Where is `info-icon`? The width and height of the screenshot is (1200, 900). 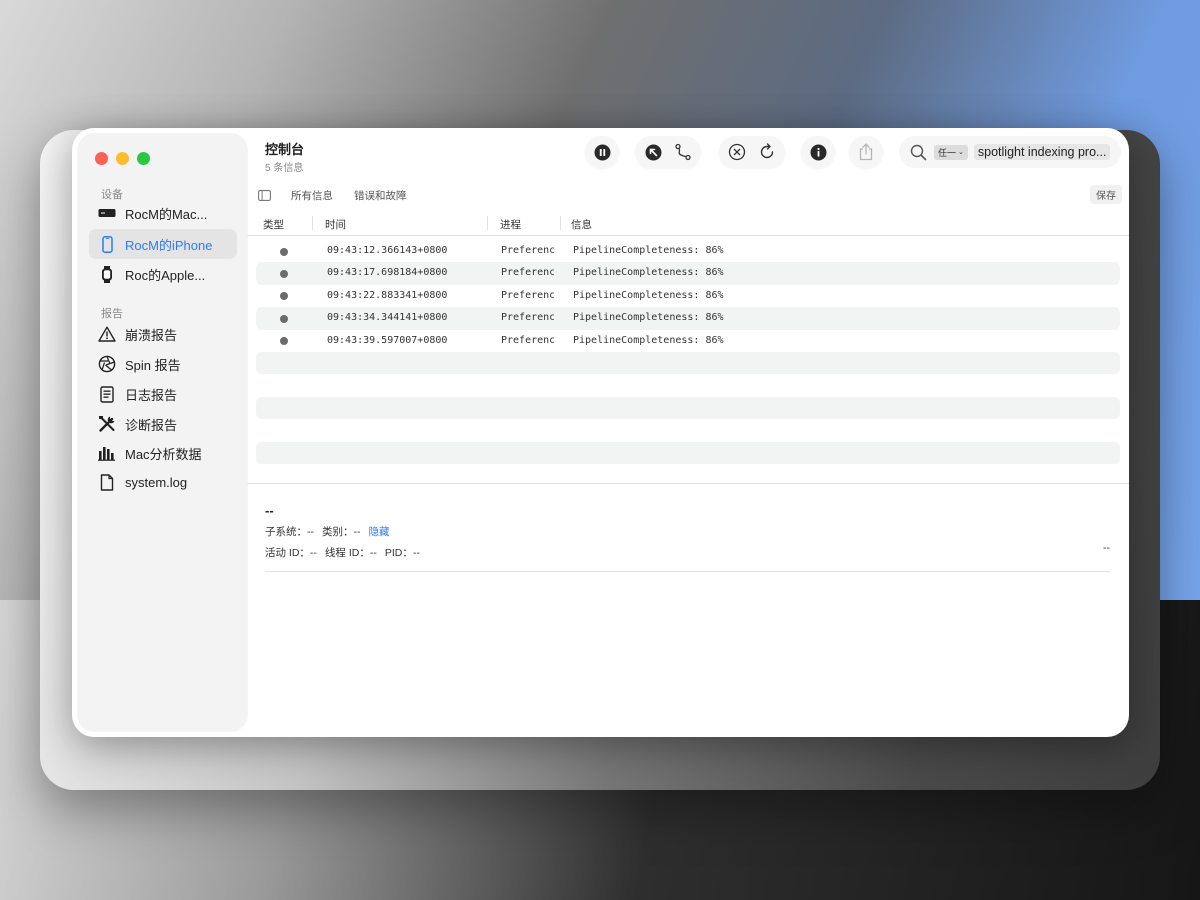
info-icon is located at coordinates (818, 152).